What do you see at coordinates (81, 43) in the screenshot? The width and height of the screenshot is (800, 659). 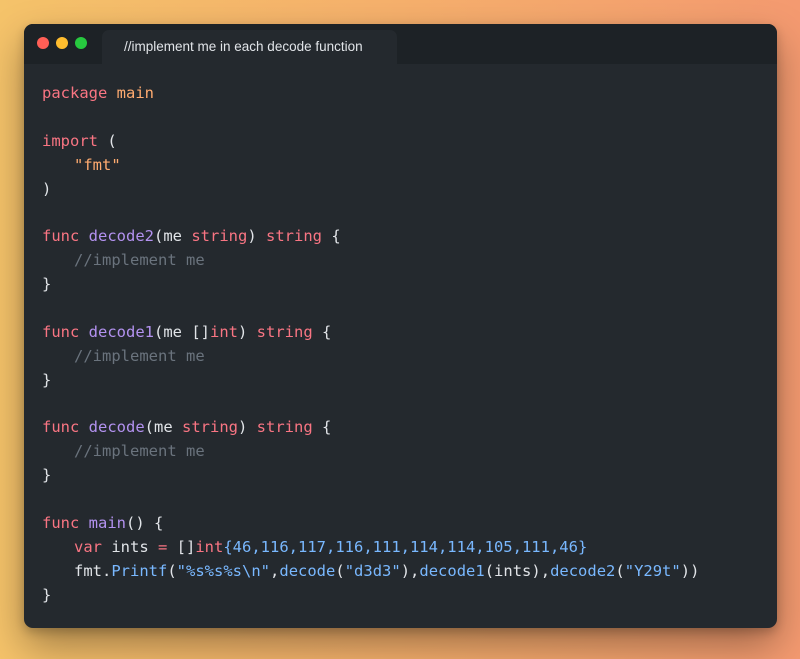 I see `maximize-window-button` at bounding box center [81, 43].